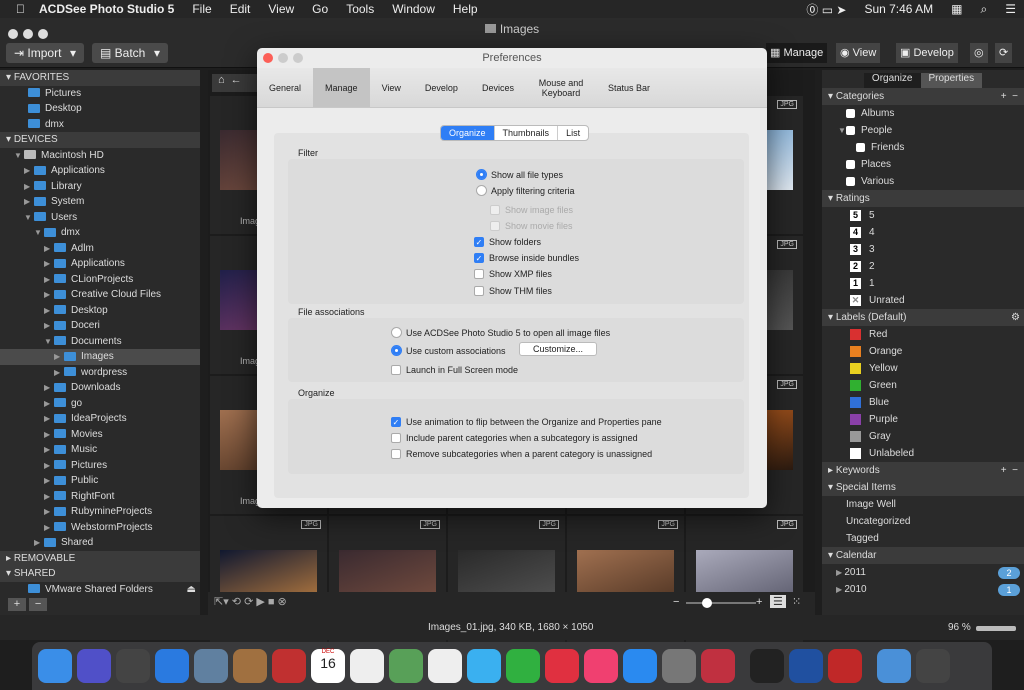 This screenshot has width=1024, height=690. I want to click on remove-button: −, so click(38, 604).